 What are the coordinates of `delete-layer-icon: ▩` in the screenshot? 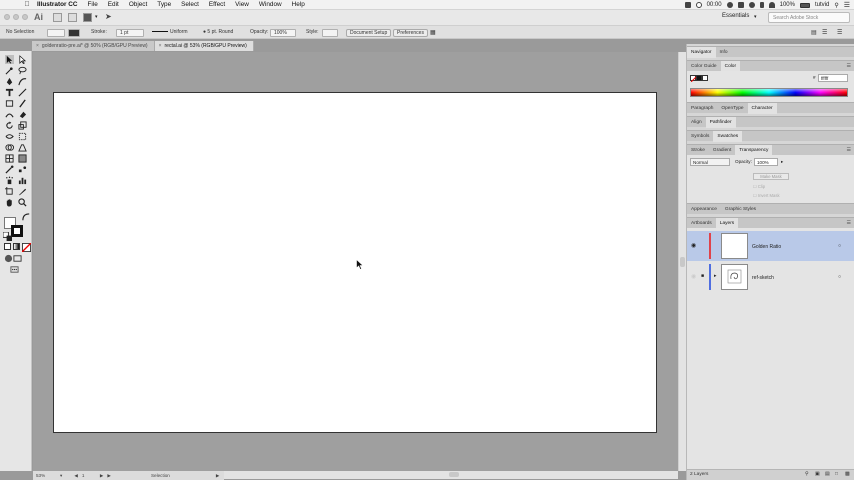 It's located at (847, 474).